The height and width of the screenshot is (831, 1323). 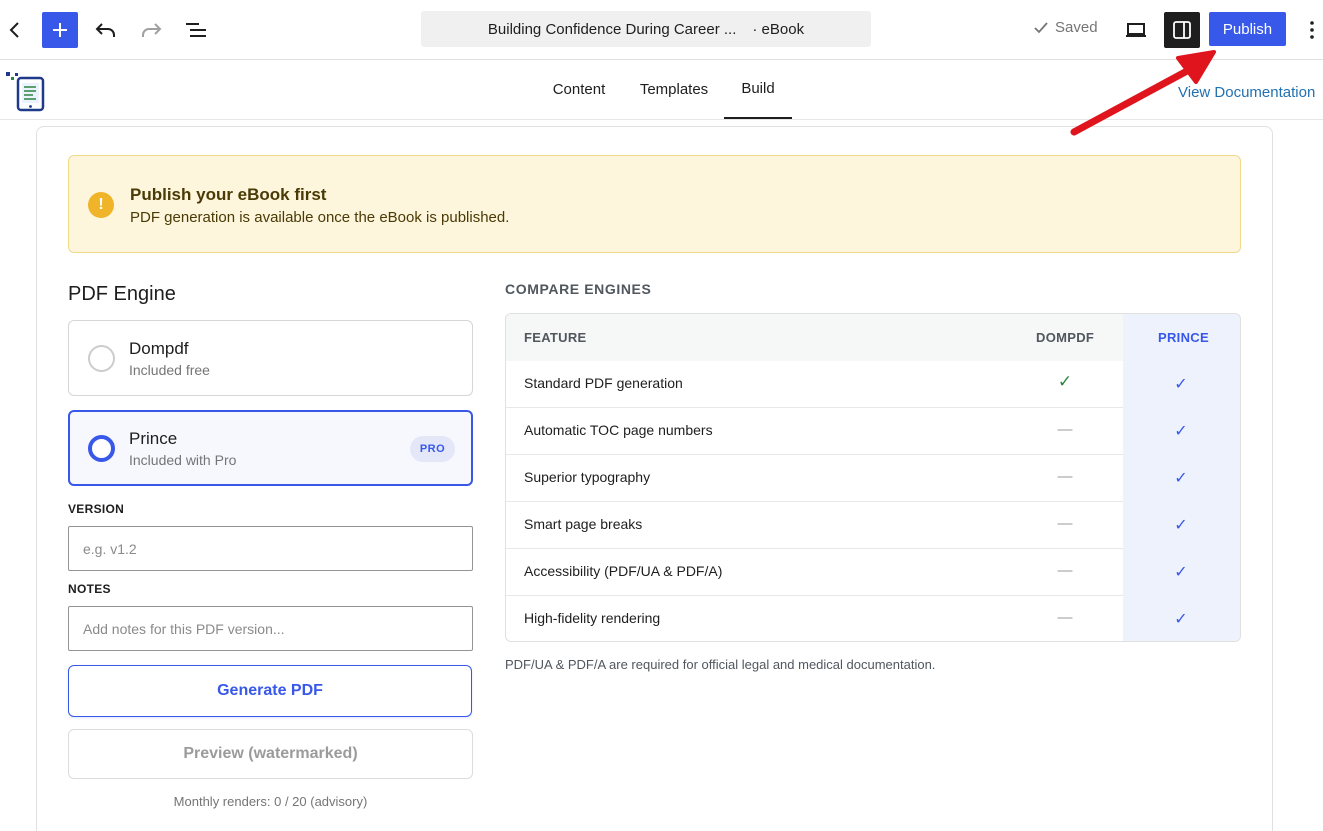 I want to click on table-row: Accessibility (PDF/UA & PDF/A) — ✓, so click(x=873, y=572).